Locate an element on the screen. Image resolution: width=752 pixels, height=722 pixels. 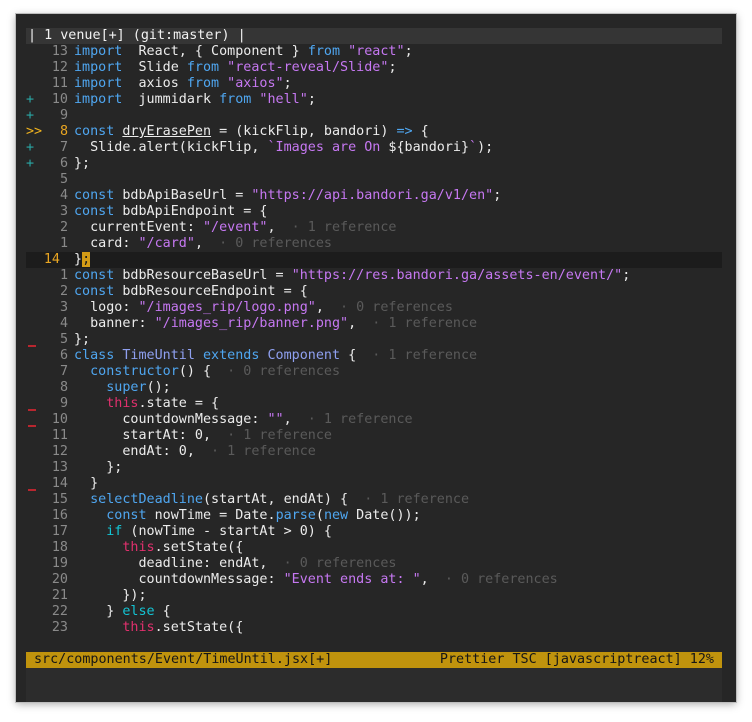
code-line: 12 endAt: 0, · 1 reference is located at coordinates (374, 452).